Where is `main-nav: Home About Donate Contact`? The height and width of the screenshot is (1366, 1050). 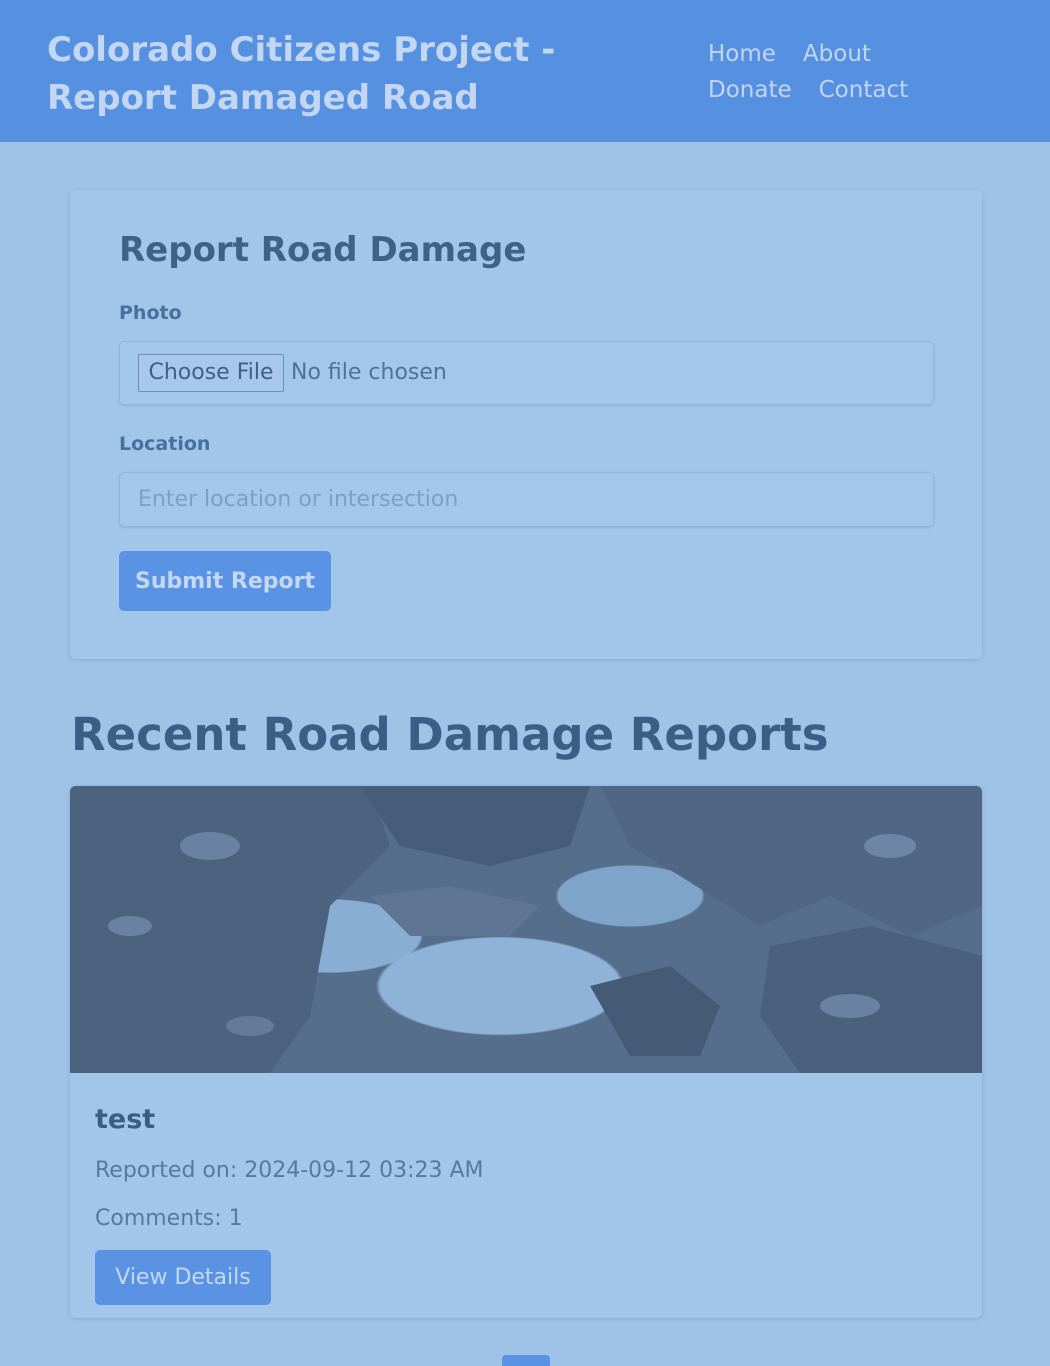 main-nav: Home About Donate Contact is located at coordinates (858, 72).